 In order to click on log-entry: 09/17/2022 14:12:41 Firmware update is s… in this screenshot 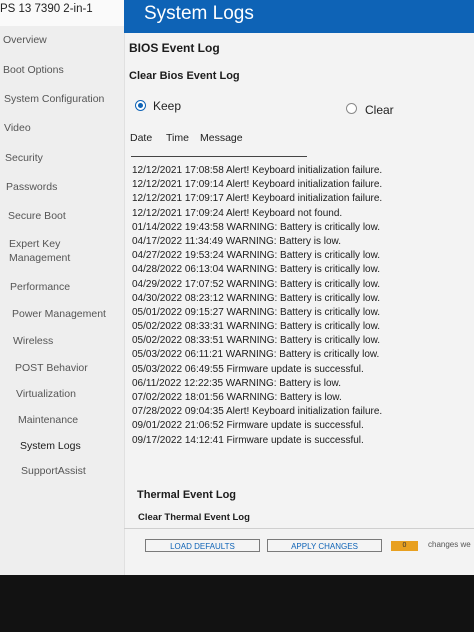, I will do `click(248, 440)`.